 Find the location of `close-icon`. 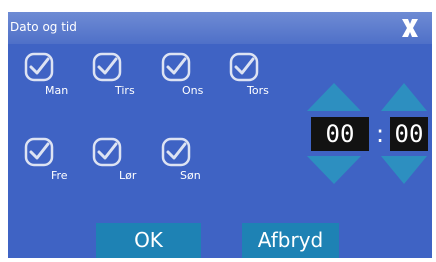

close-icon is located at coordinates (410, 28).